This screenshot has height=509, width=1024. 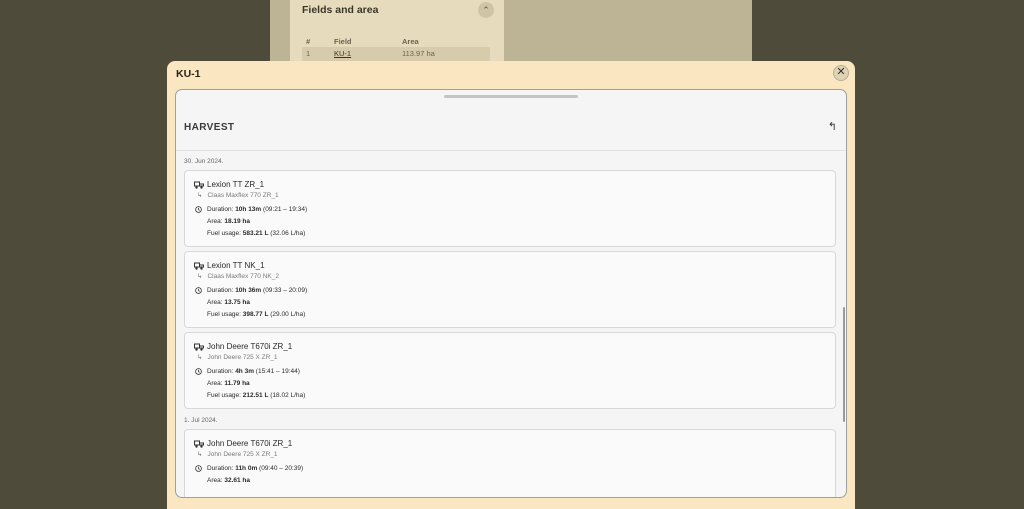 What do you see at coordinates (237, 221) in the screenshot?
I see `area-value: 18.19 ha` at bounding box center [237, 221].